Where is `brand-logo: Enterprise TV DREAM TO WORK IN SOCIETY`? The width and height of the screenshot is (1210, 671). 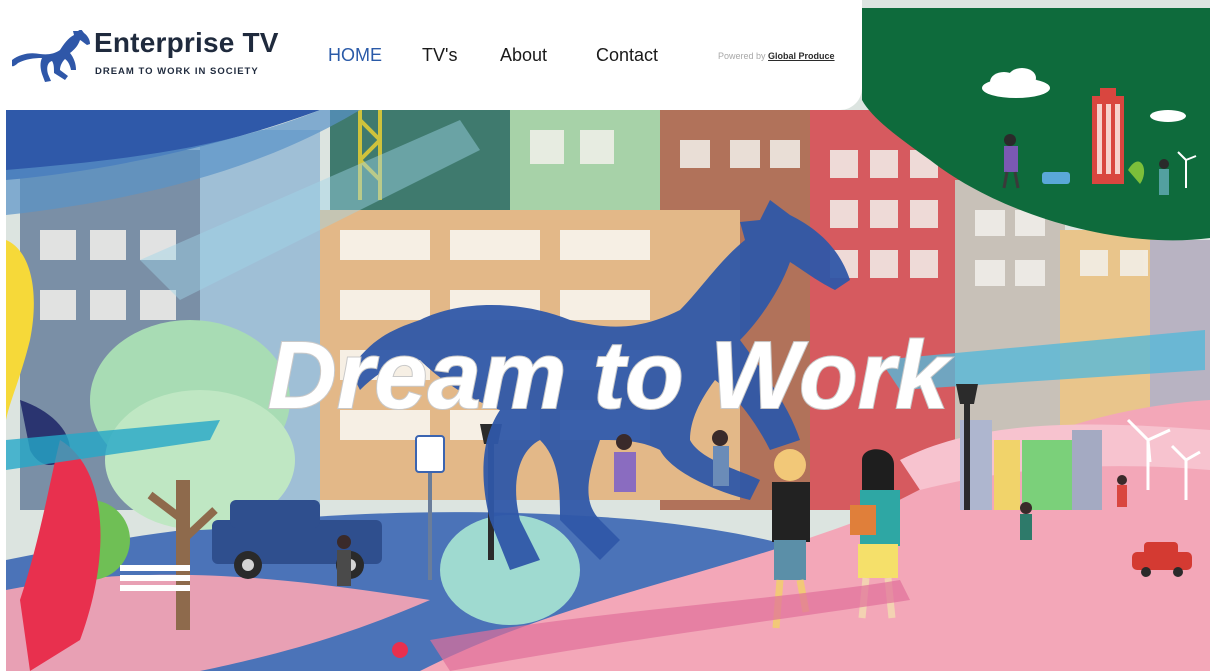 brand-logo: Enterprise TV DREAM TO WORK IN SOCIETY is located at coordinates (144, 56).